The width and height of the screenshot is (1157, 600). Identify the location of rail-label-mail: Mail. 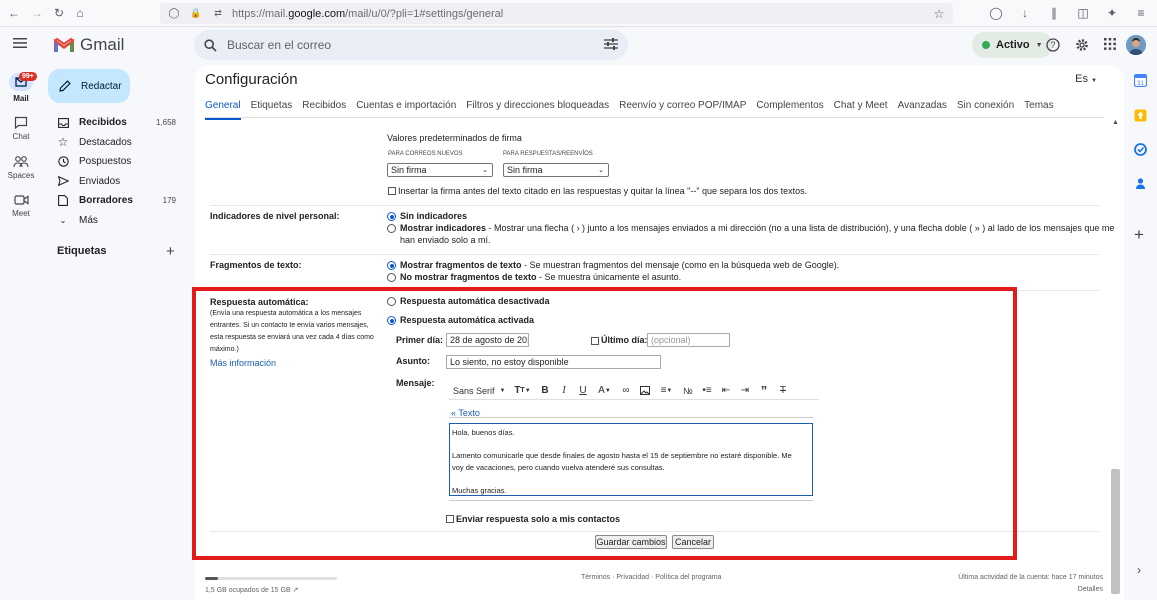
(21, 98).